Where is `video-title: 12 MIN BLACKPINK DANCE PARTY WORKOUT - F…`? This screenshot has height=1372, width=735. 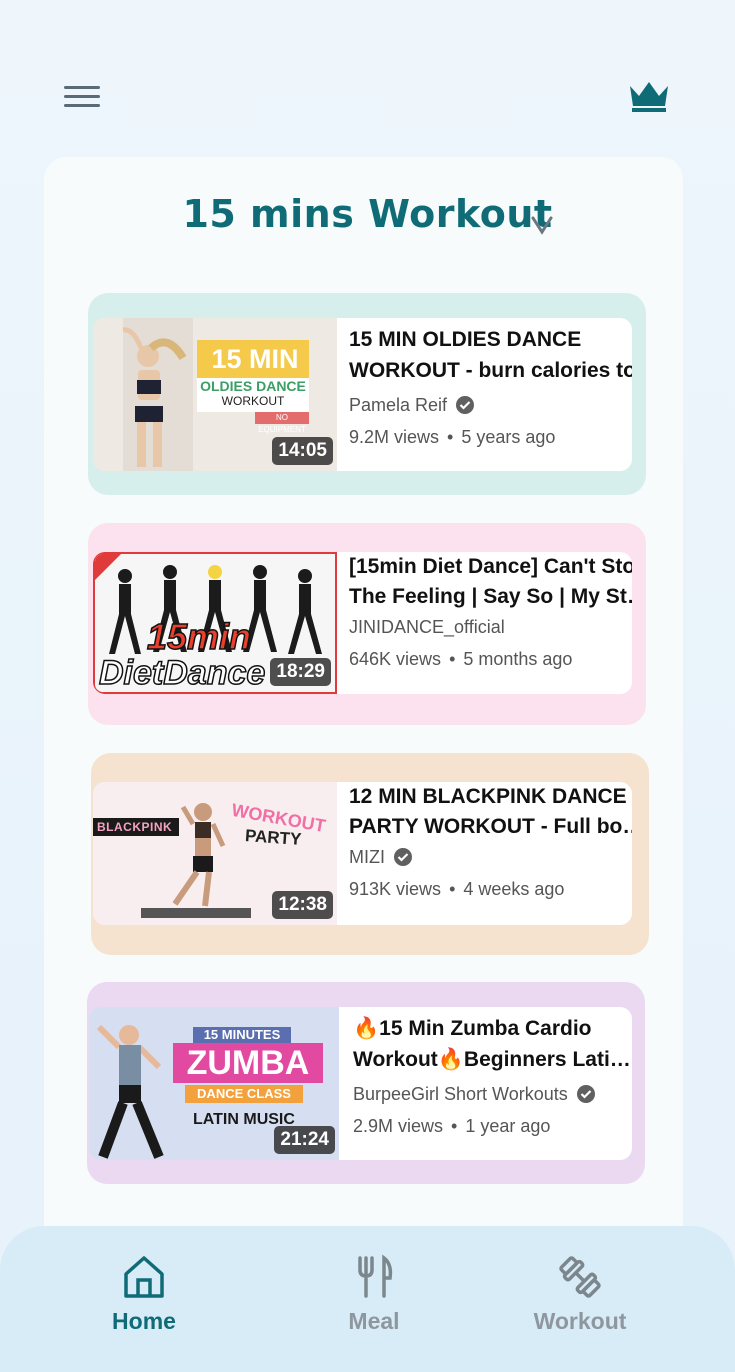 video-title: 12 MIN BLACKPINK DANCE PARTY WORKOUT - F… is located at coordinates (490, 812).